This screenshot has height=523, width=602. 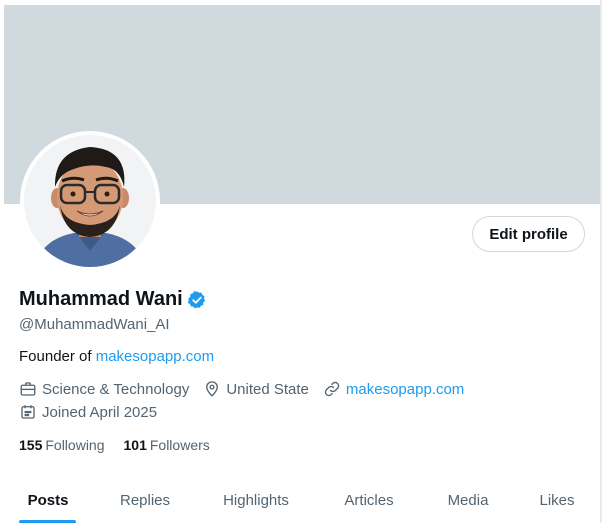 What do you see at coordinates (332, 389) in the screenshot?
I see `link-icon` at bounding box center [332, 389].